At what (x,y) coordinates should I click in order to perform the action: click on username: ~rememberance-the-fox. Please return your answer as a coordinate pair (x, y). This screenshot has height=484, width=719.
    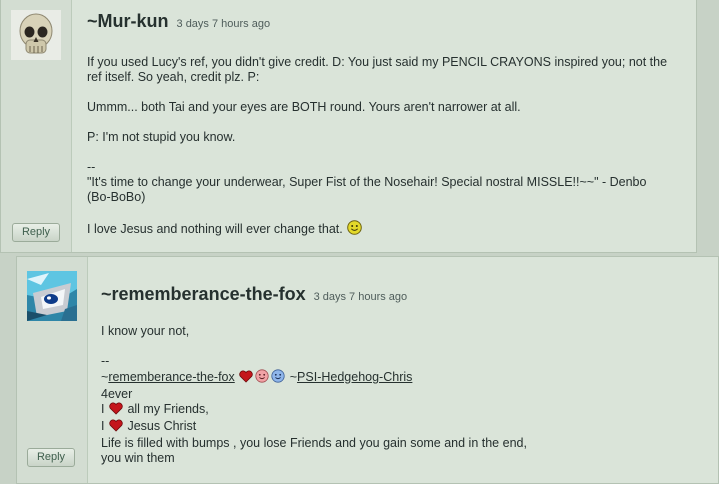
    Looking at the image, I should click on (203, 294).